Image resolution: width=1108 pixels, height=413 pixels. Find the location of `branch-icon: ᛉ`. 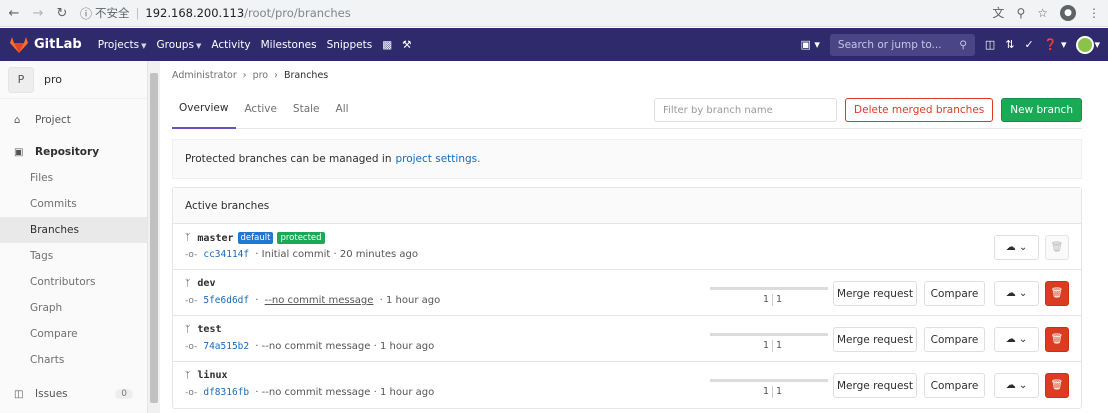

branch-icon: ᛉ is located at coordinates (188, 238).